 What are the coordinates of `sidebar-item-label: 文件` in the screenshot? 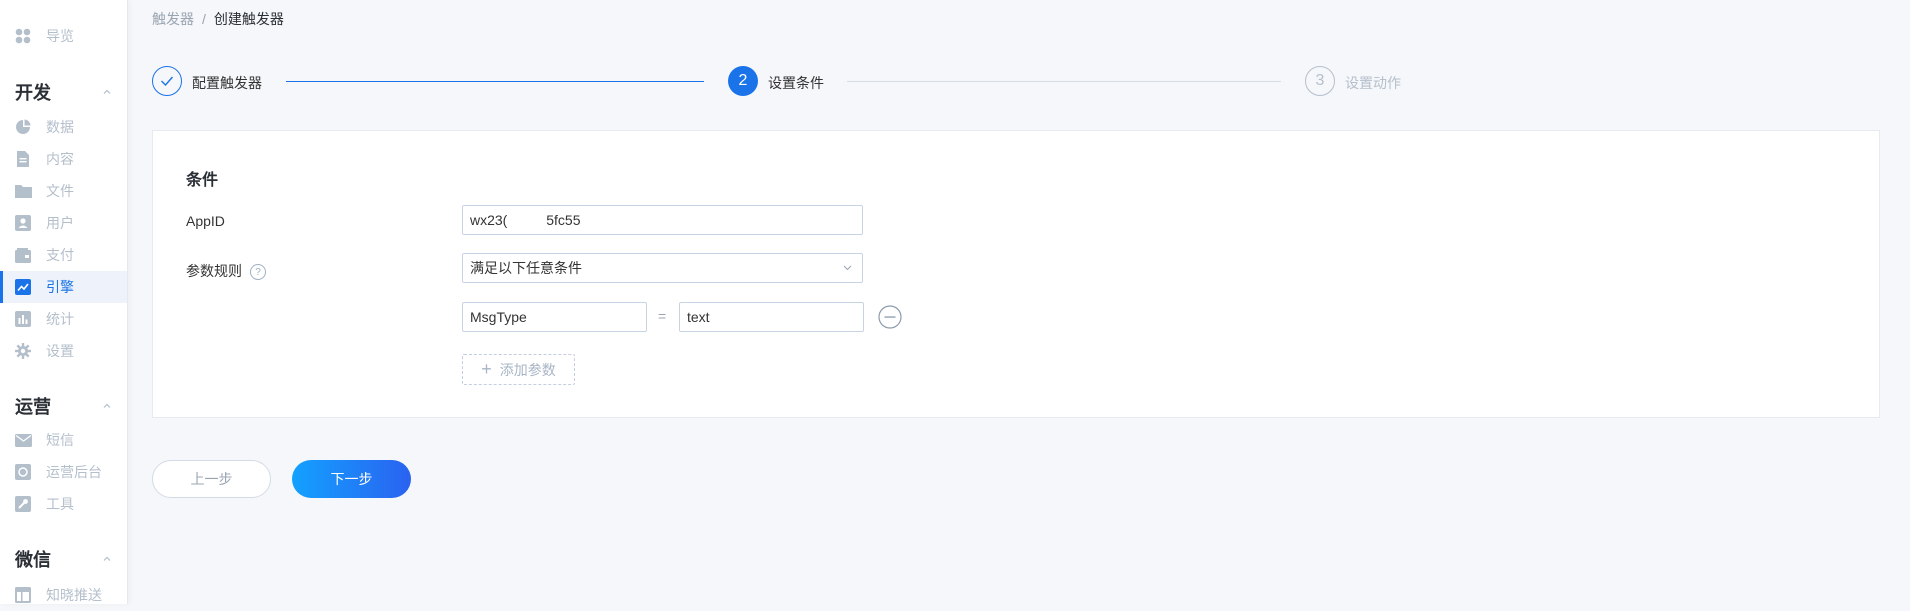 It's located at (60, 191).